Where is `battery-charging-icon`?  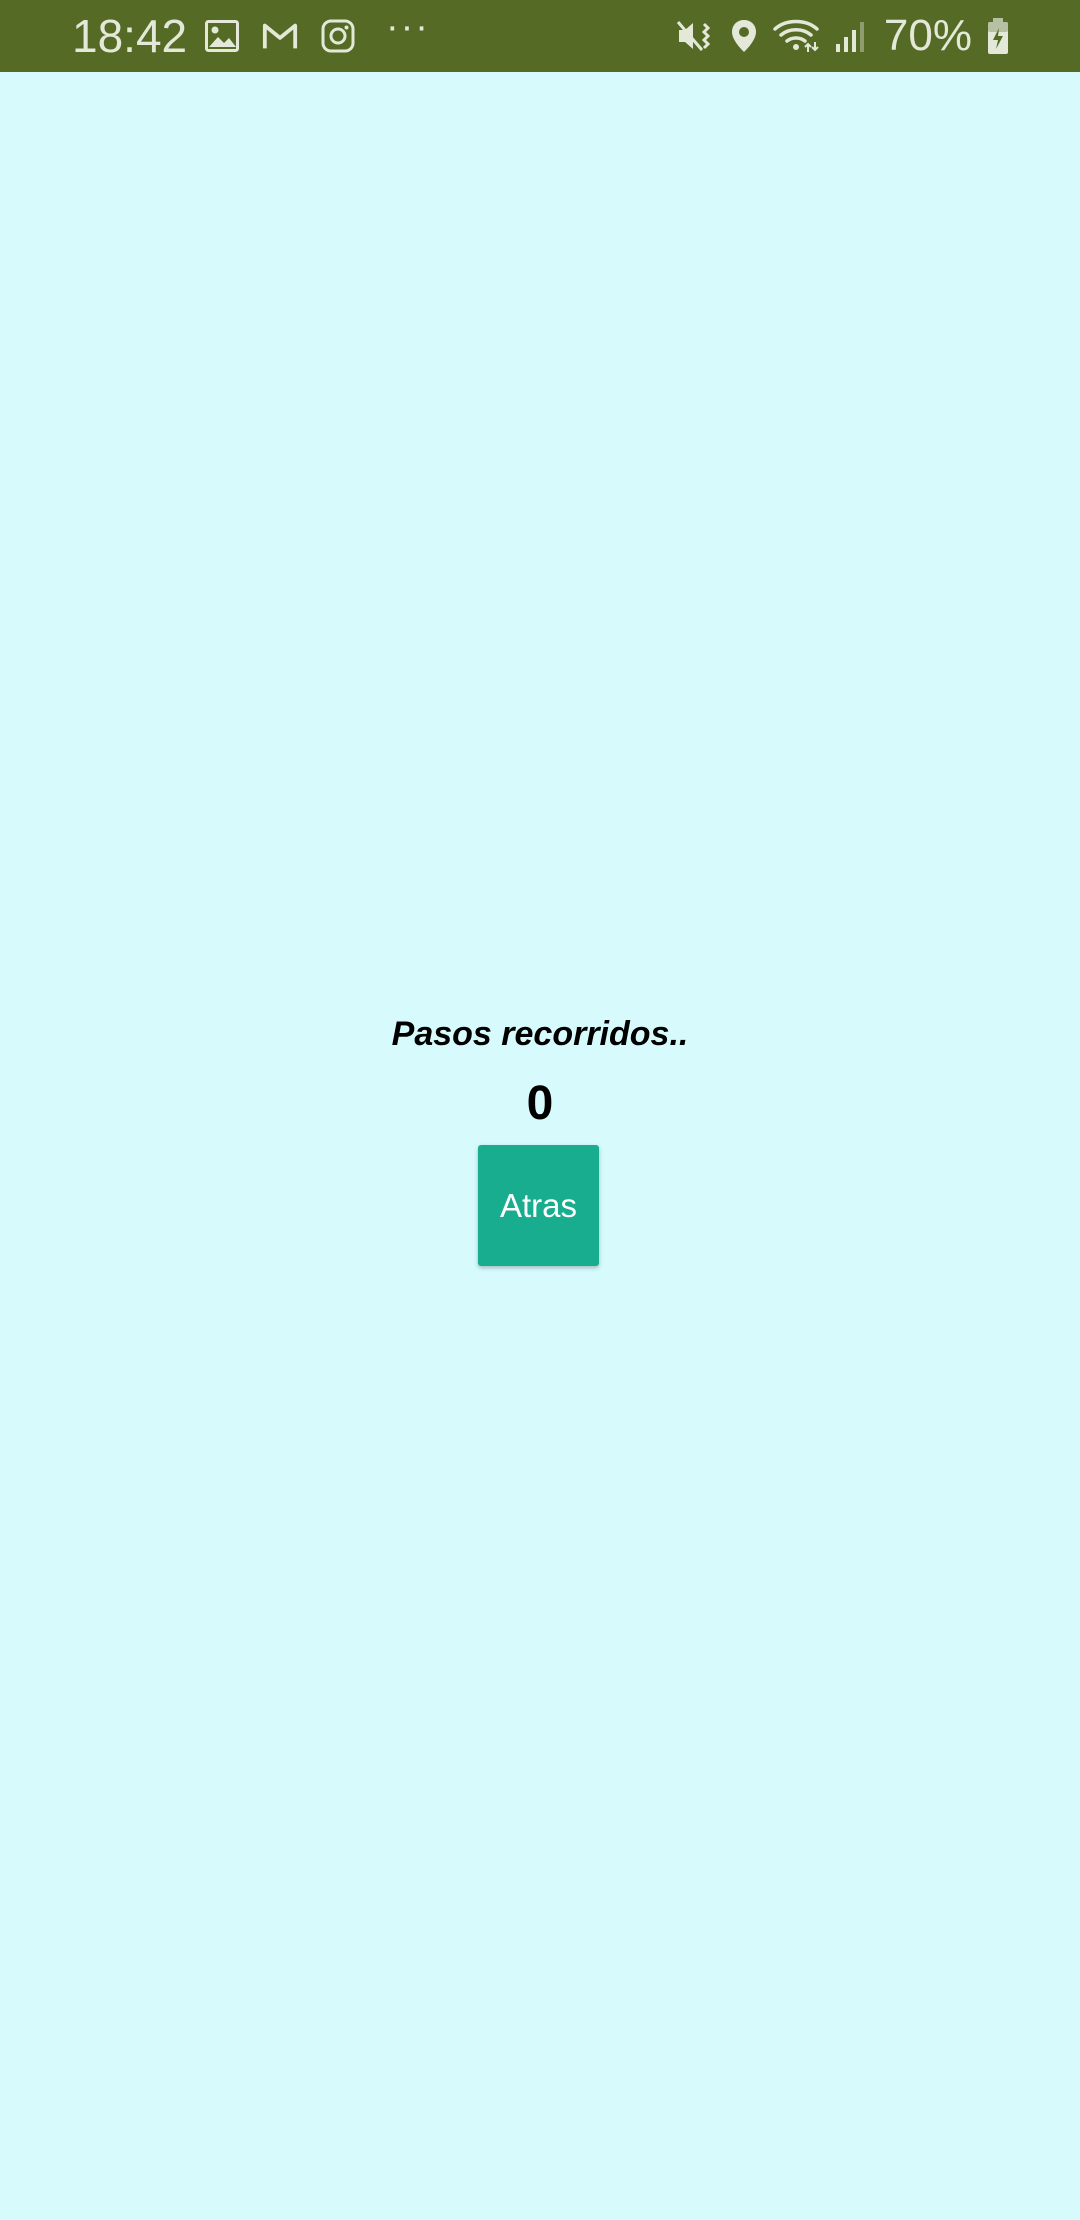
battery-charging-icon is located at coordinates (998, 36).